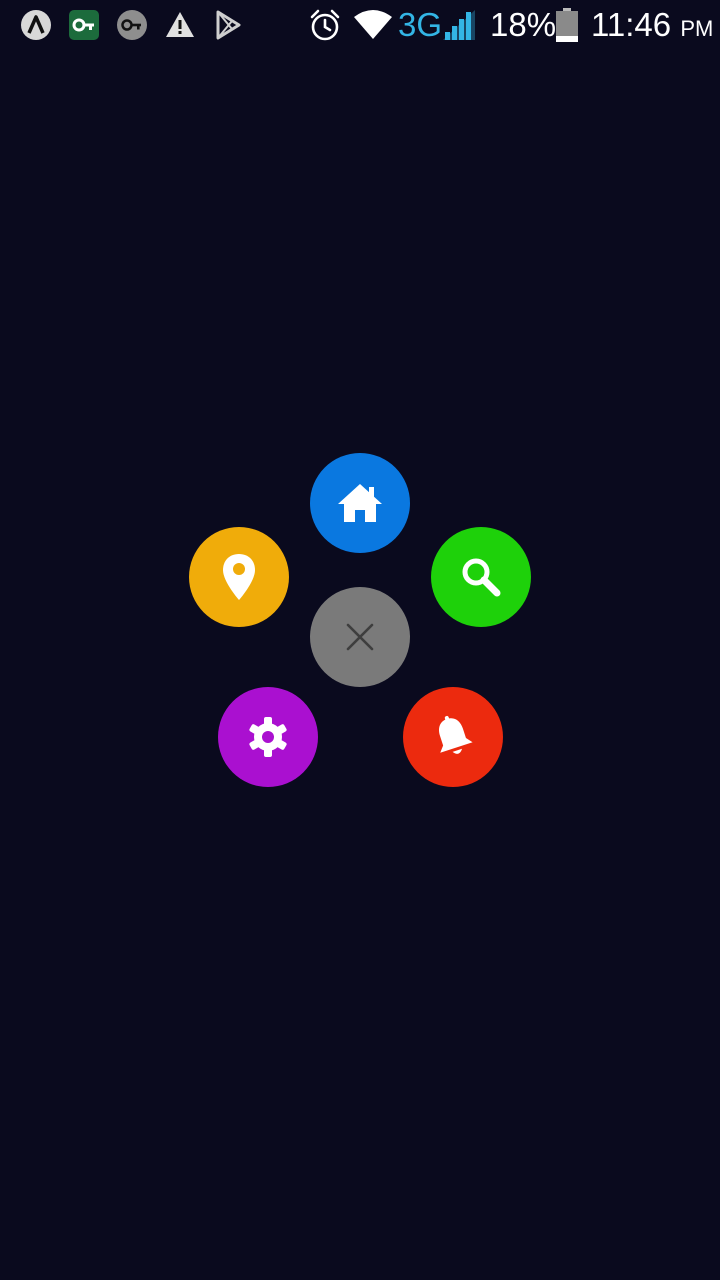  What do you see at coordinates (523, 24) in the screenshot?
I see `battery-percent: 18%` at bounding box center [523, 24].